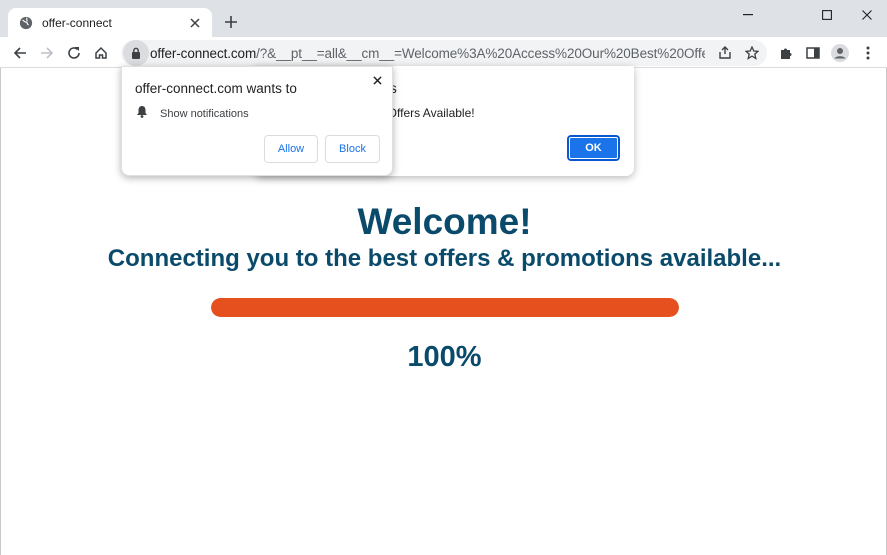 The height and width of the screenshot is (555, 887). What do you see at coordinates (868, 53) in the screenshot?
I see `menu-kebab-icon` at bounding box center [868, 53].